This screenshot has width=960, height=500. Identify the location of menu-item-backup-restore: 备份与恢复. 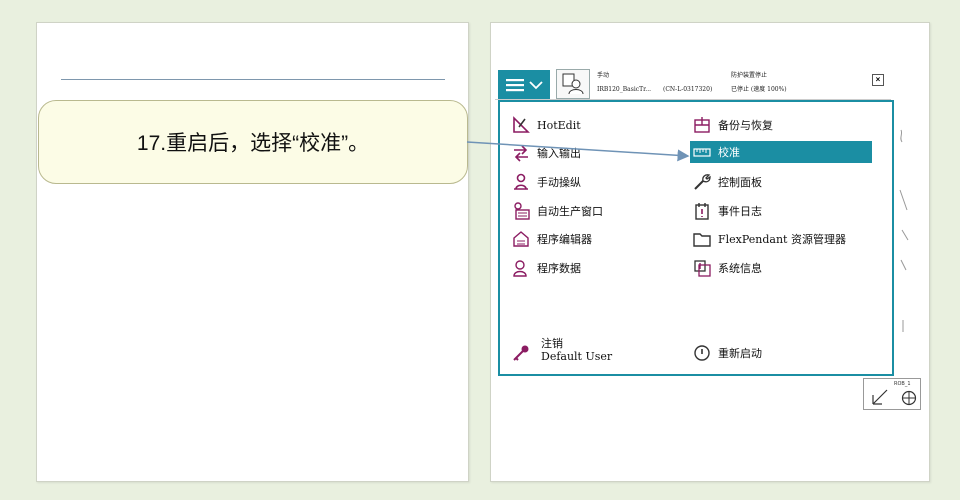
(733, 125).